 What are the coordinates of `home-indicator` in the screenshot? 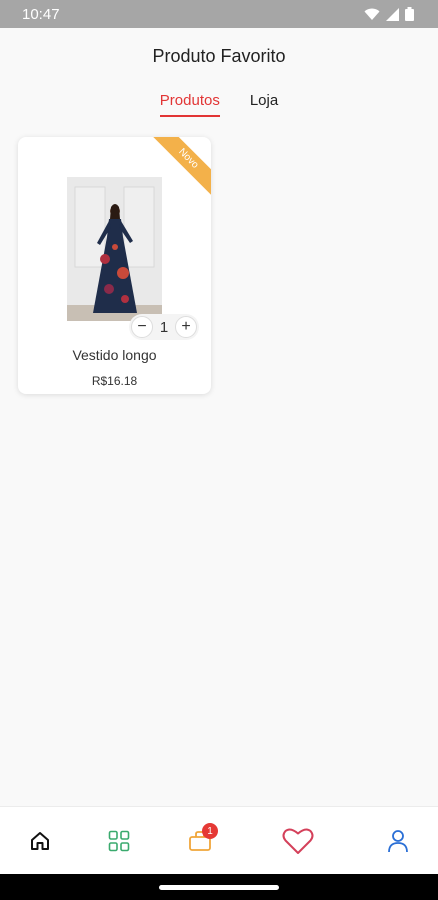 It's located at (219, 887).